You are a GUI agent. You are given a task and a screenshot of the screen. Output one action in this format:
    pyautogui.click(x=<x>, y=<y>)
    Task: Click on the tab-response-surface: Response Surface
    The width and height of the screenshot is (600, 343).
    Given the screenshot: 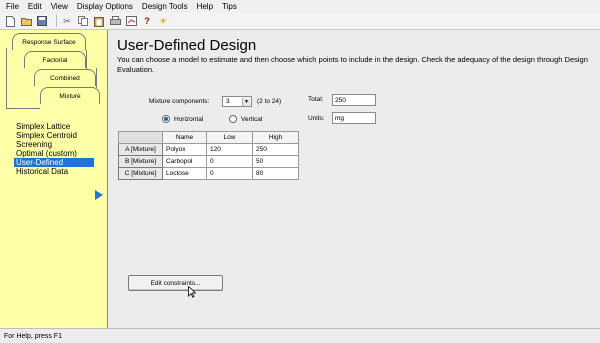 What is the action you would take?
    pyautogui.click(x=49, y=41)
    